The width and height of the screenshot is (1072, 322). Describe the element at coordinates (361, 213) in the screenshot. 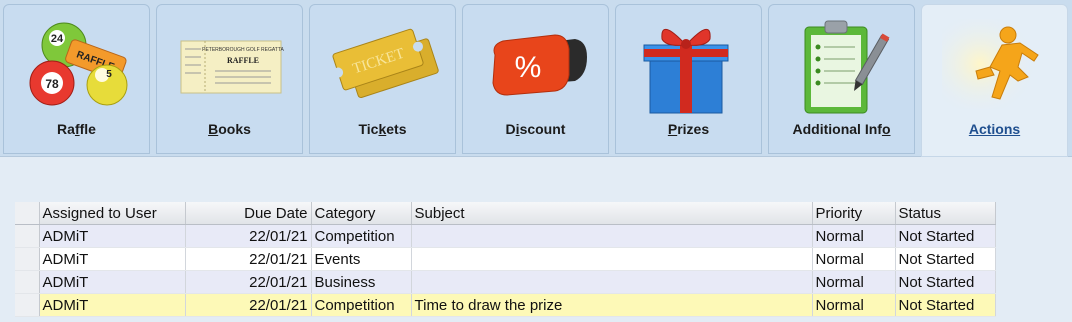

I see `column-header-category: Category` at that location.